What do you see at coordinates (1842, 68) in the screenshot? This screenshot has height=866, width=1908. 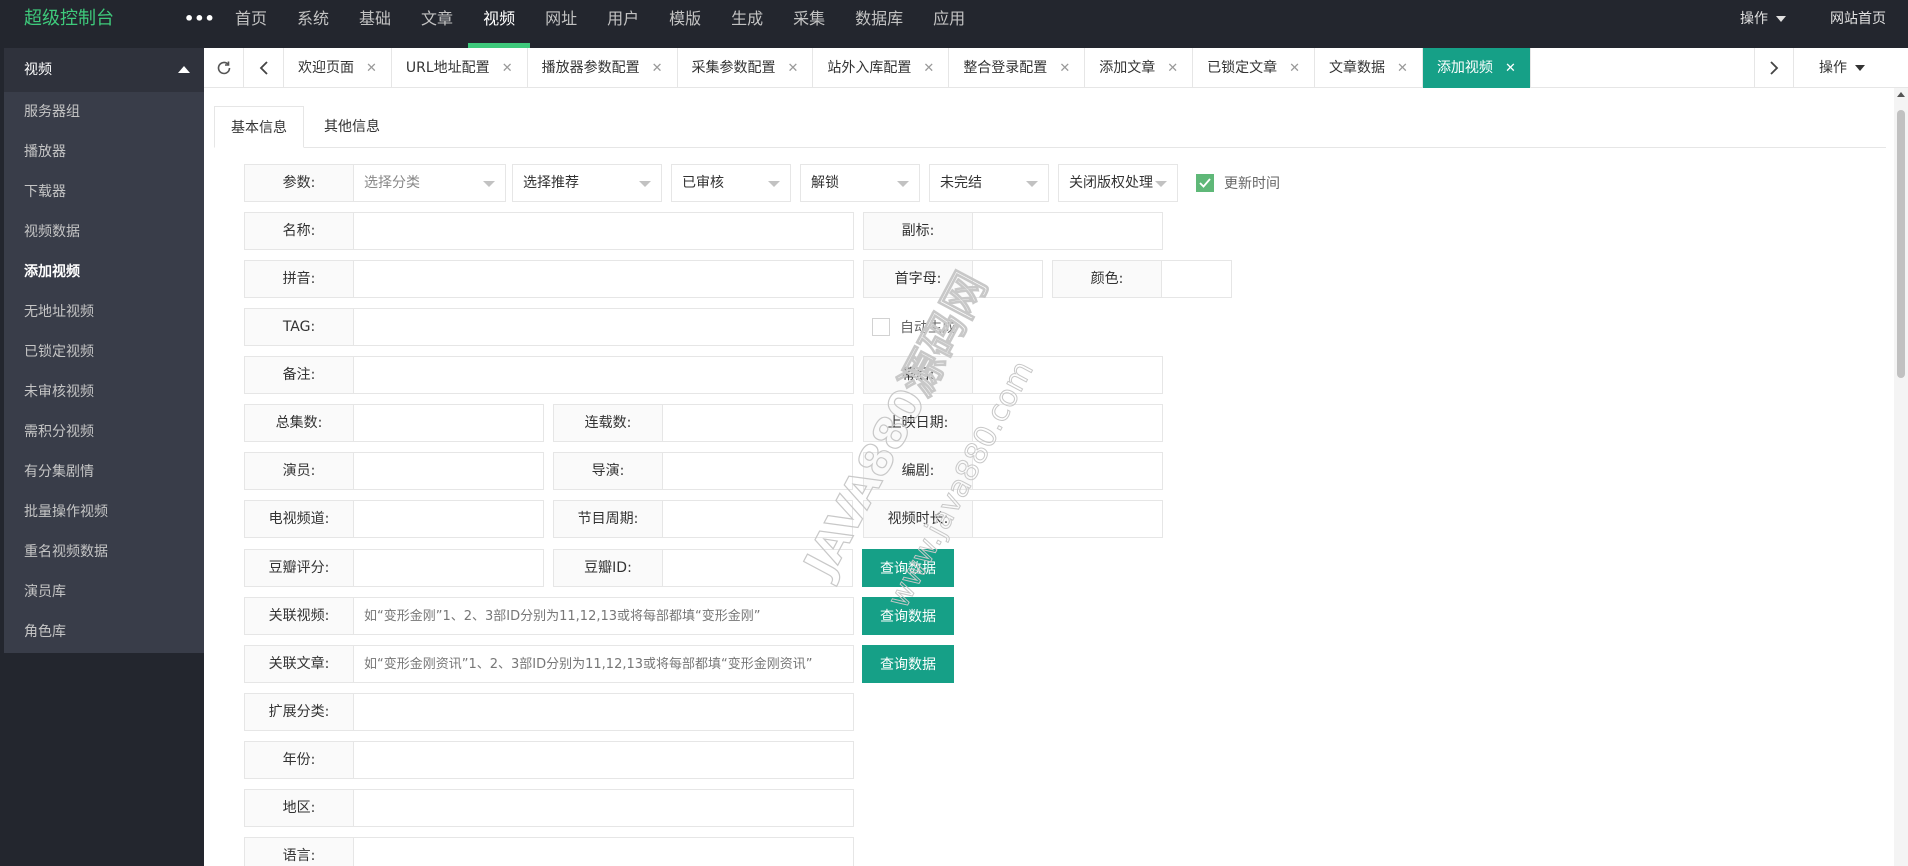 I see `tabs-operate-menu: 操作` at bounding box center [1842, 68].